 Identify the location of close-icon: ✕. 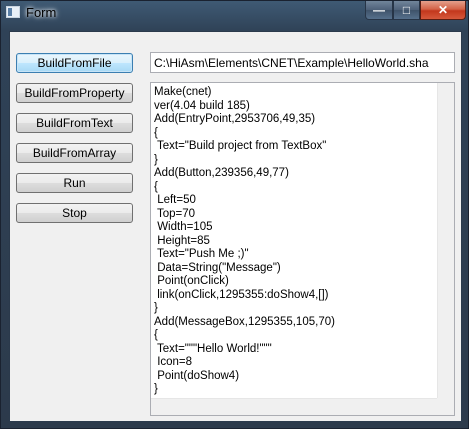
(443, 10).